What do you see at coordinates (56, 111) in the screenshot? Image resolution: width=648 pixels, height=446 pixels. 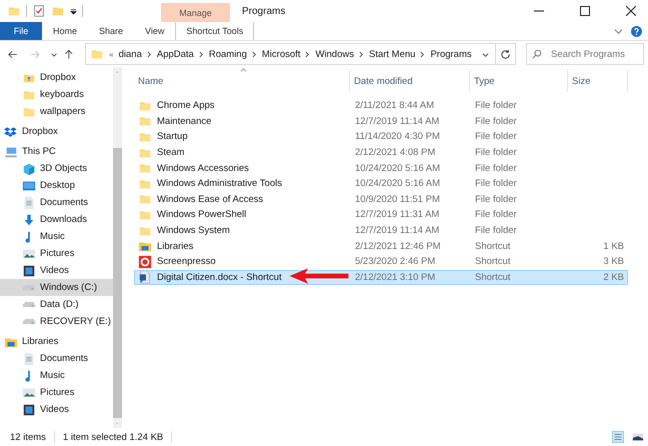 I see `nav-item: wallpapers` at bounding box center [56, 111].